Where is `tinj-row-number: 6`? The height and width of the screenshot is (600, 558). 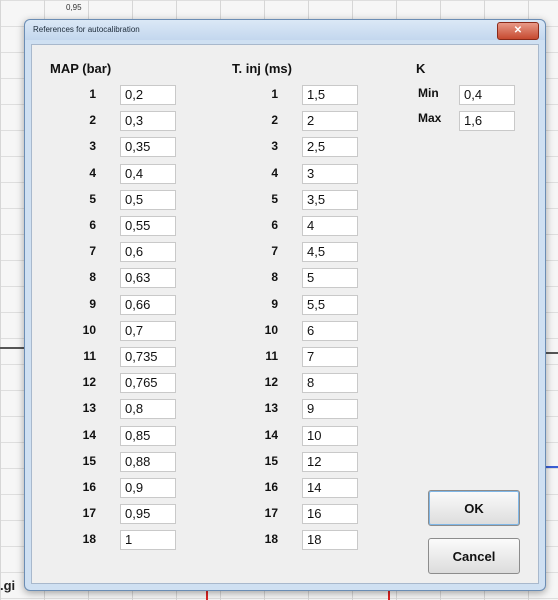
tinj-row-number: 6 is located at coordinates (274, 225).